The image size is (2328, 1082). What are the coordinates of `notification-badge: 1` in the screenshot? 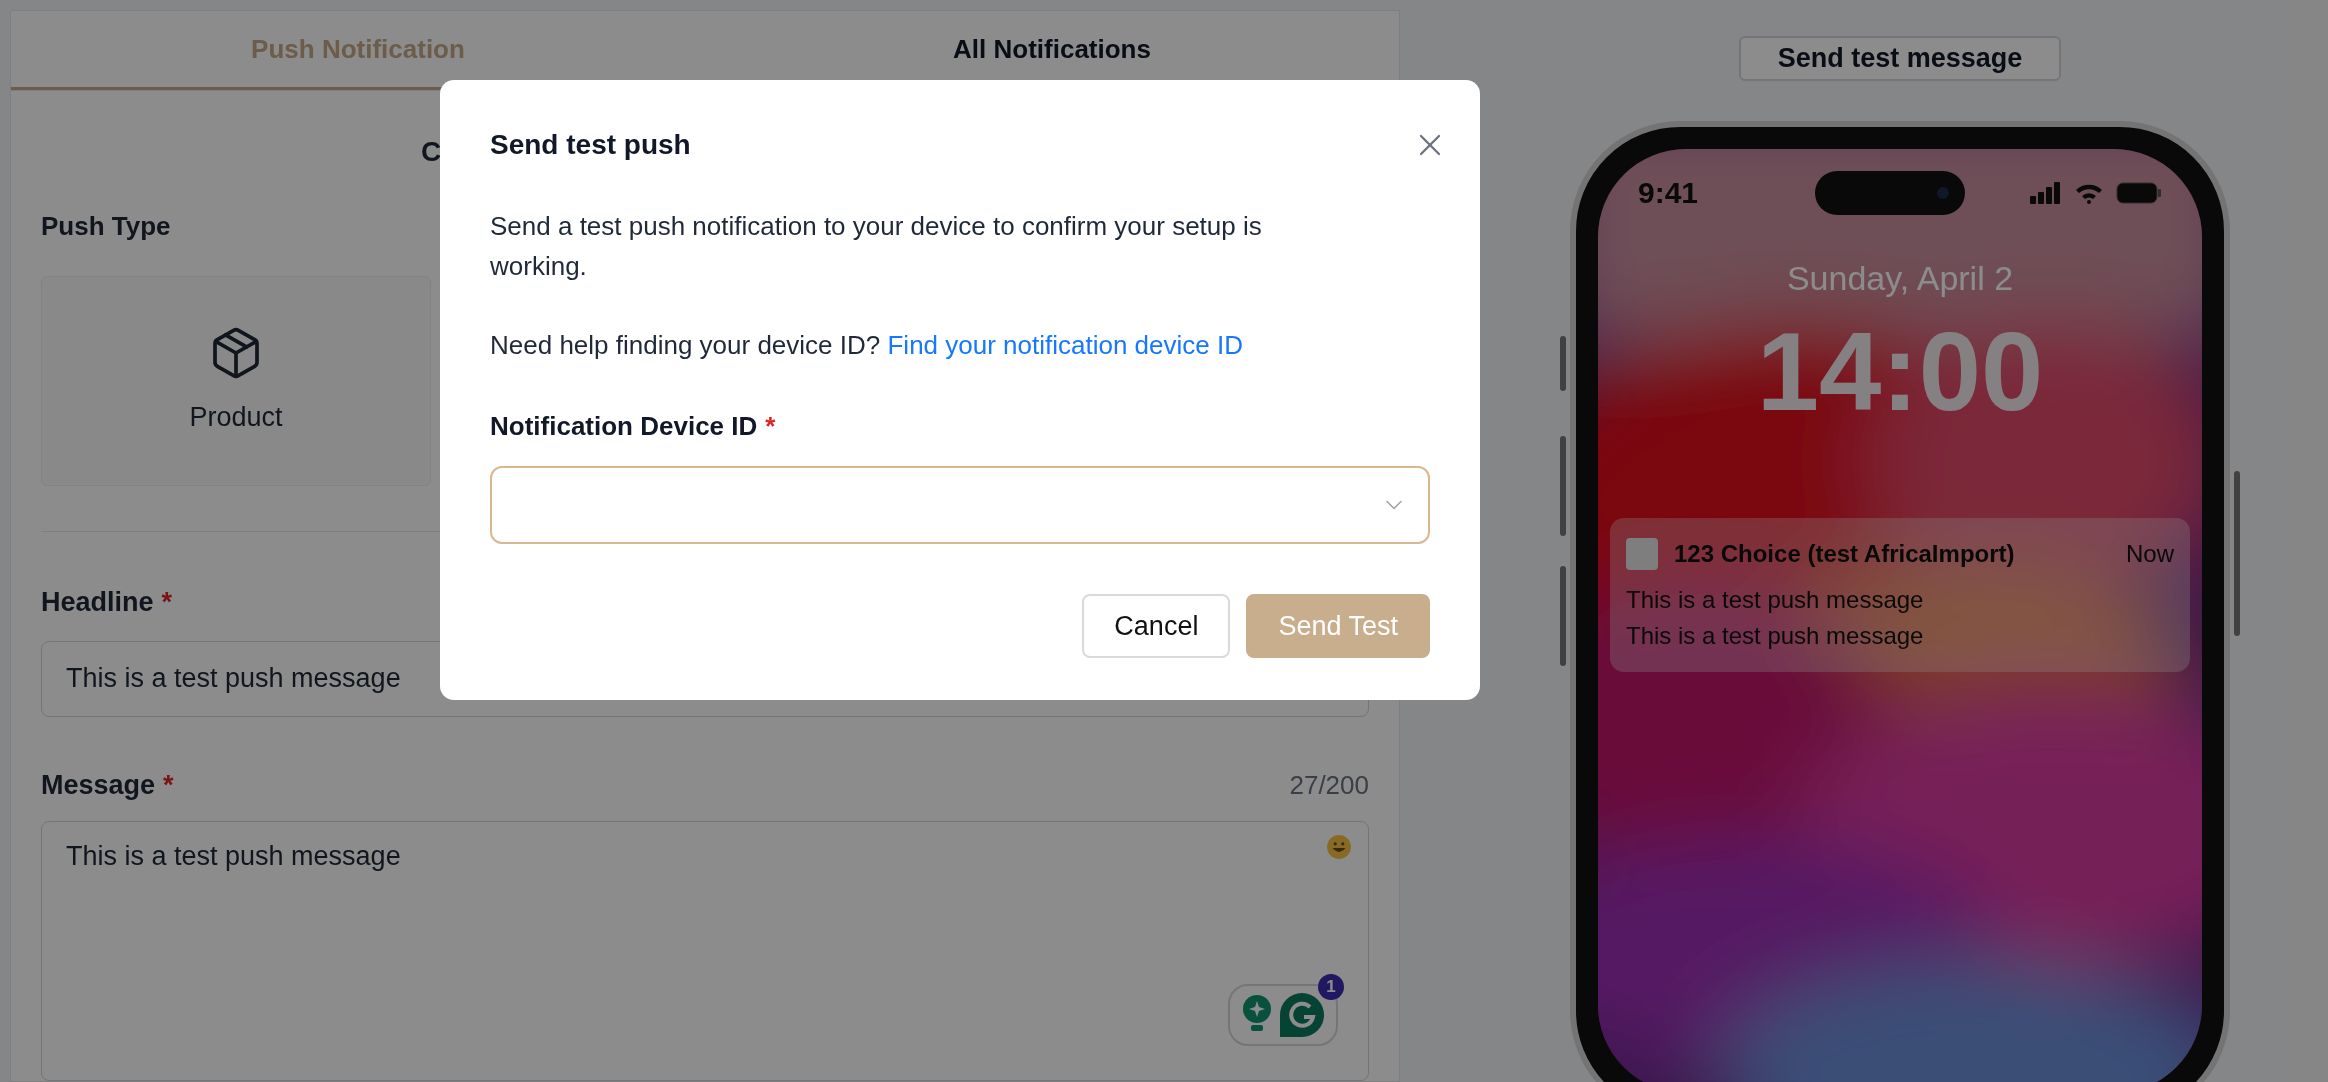 It's located at (1331, 987).